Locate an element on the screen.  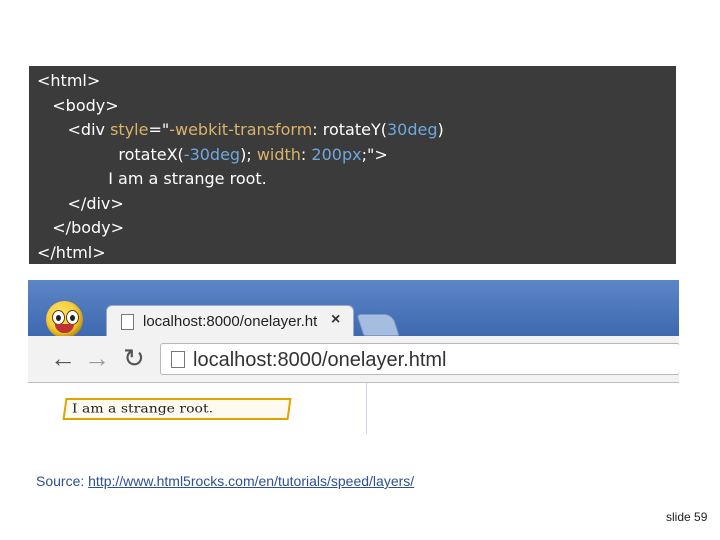
tab-title: localhost:8000/onelayer.ht is located at coordinates (230, 321).